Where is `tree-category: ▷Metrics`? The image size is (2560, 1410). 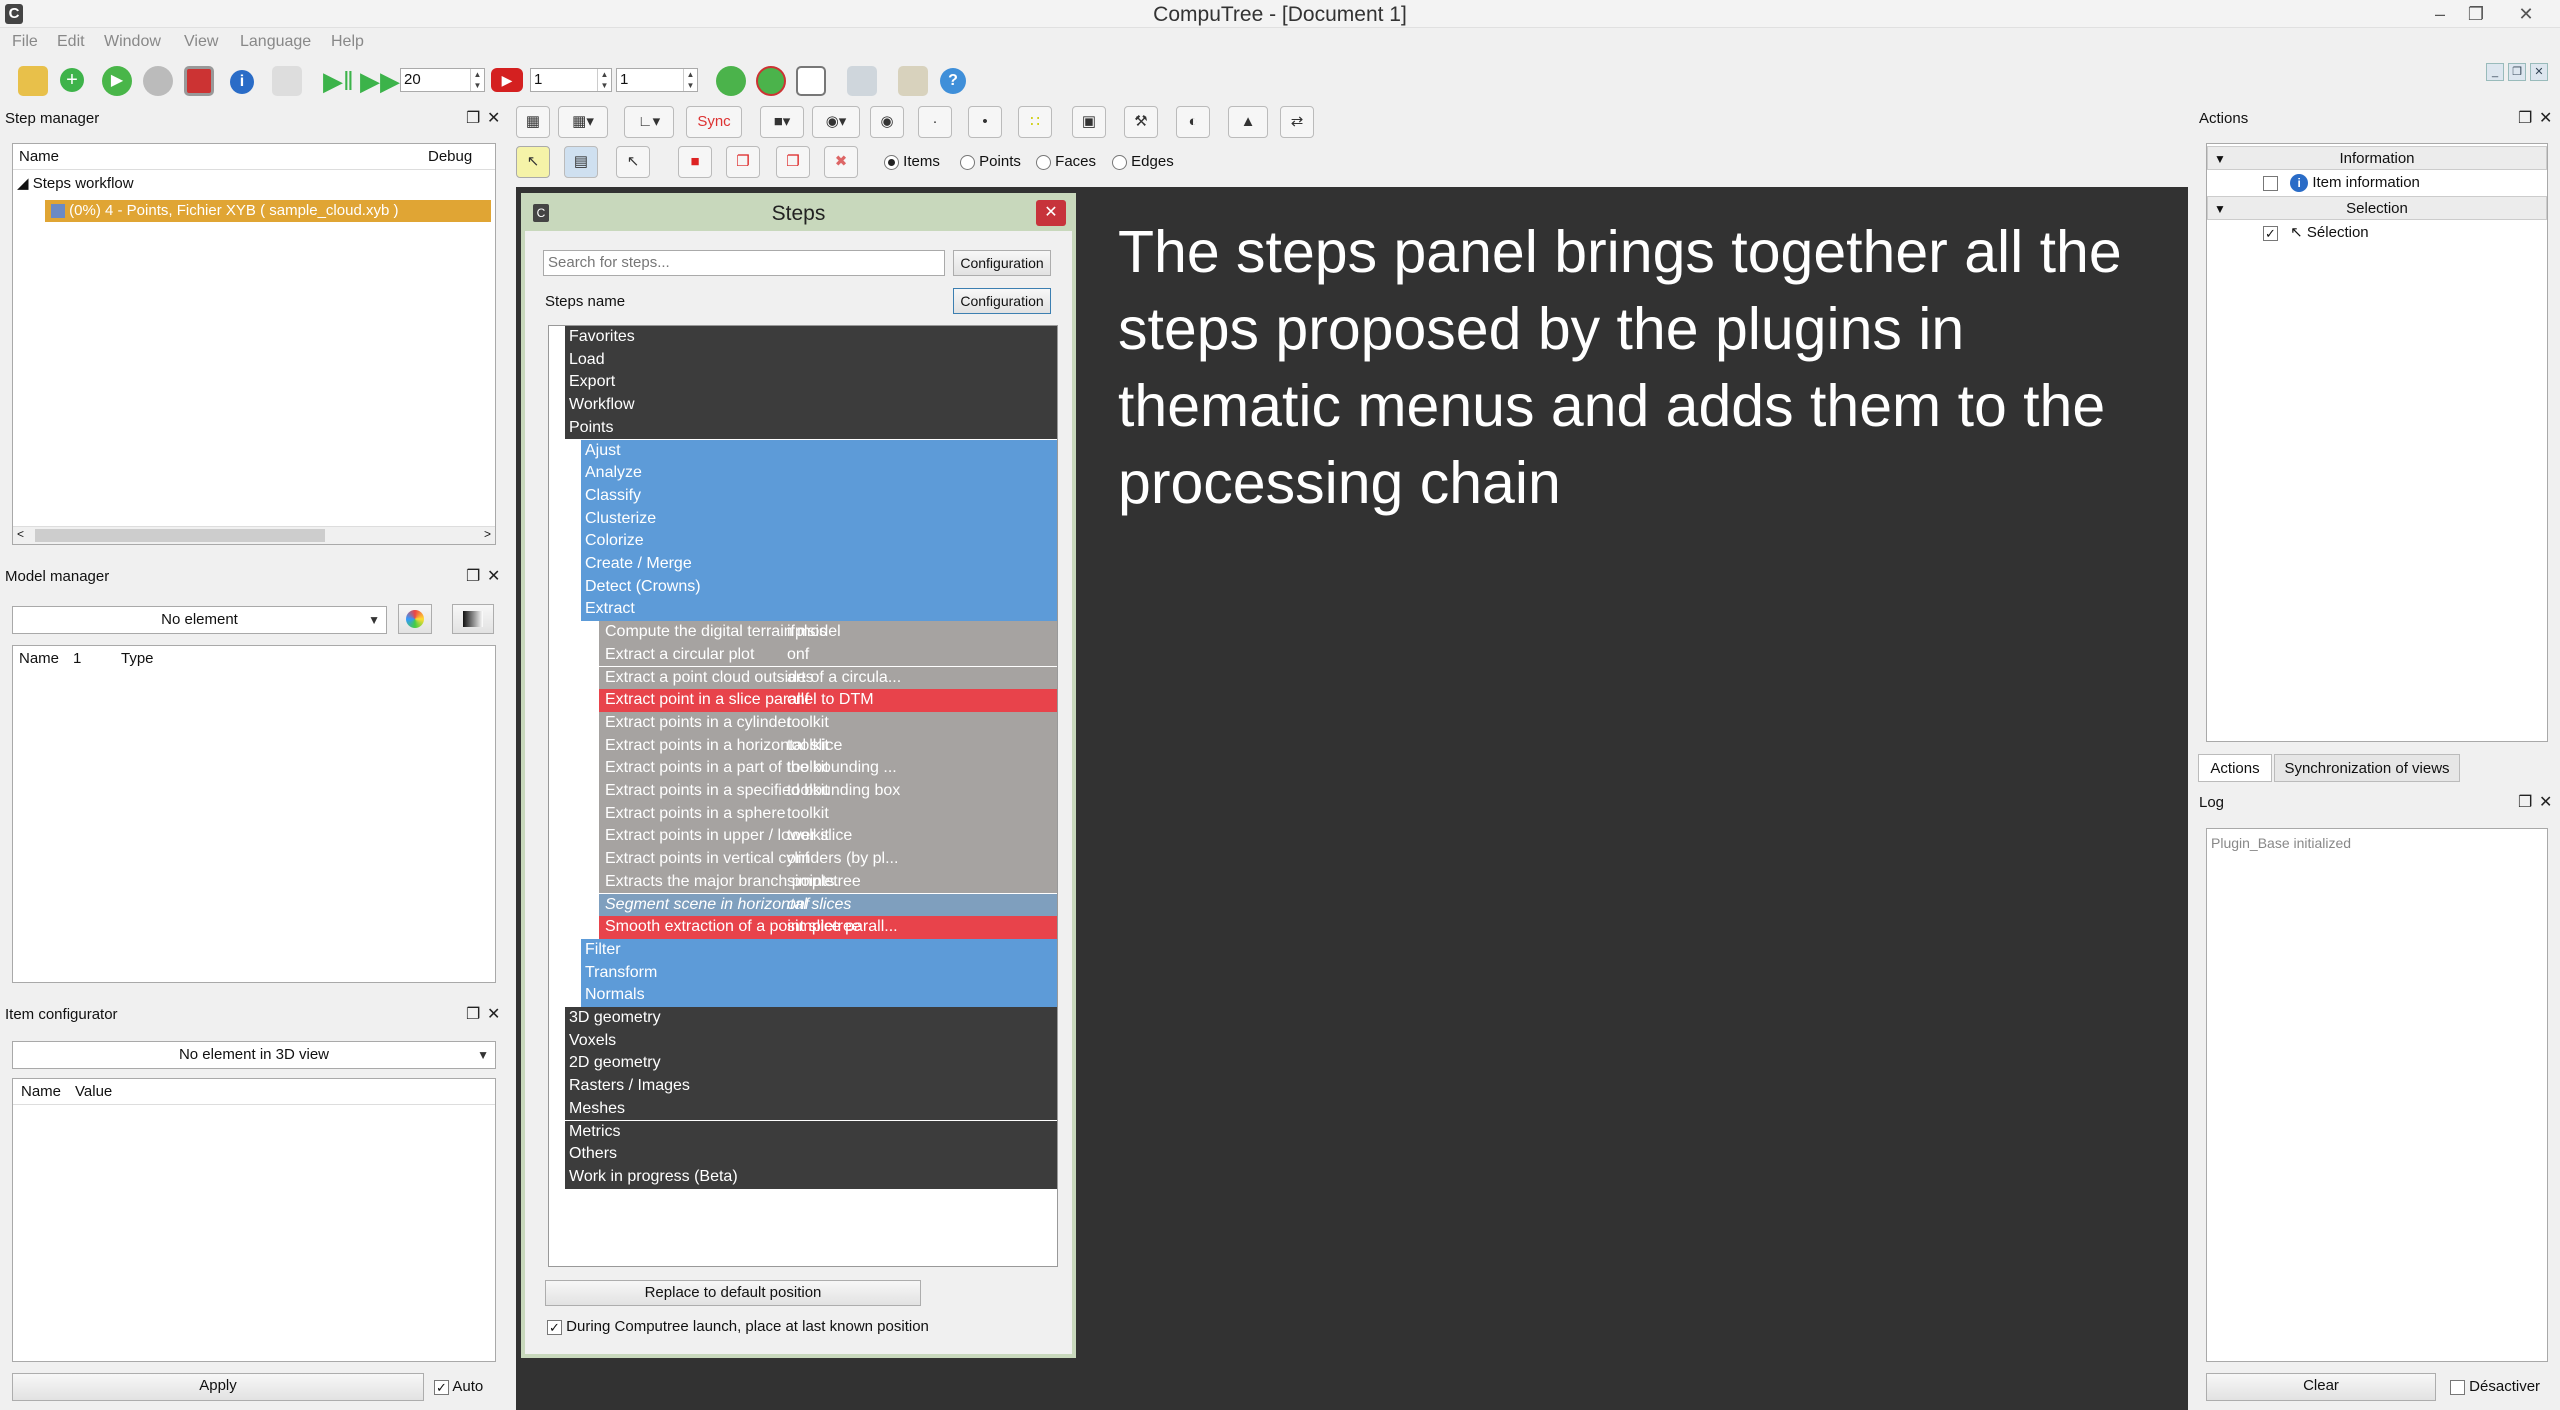 tree-category: ▷Metrics is located at coordinates (811, 1132).